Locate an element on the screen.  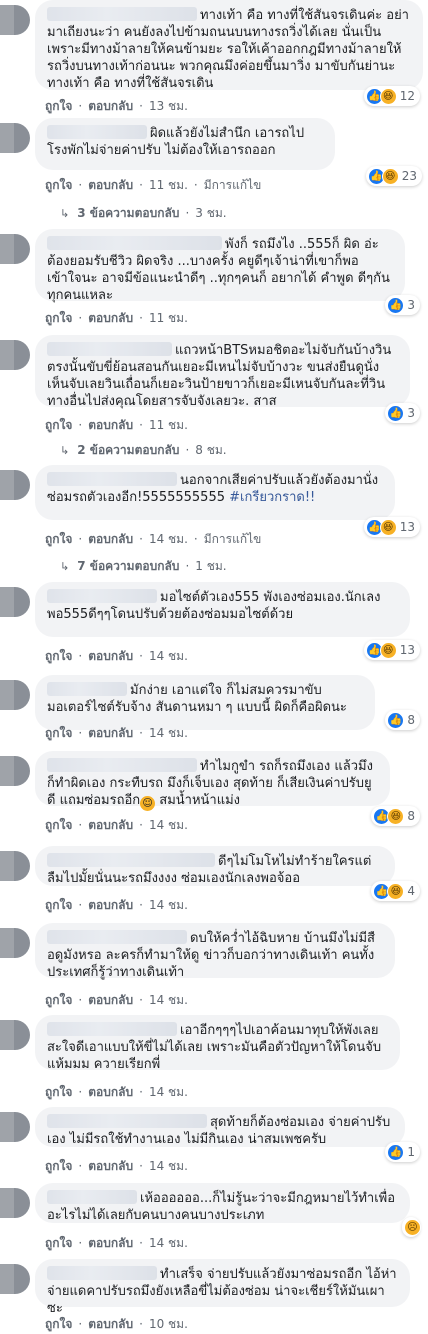
reaction-summary: 👍 😆 23 is located at coordinates (393, 176).